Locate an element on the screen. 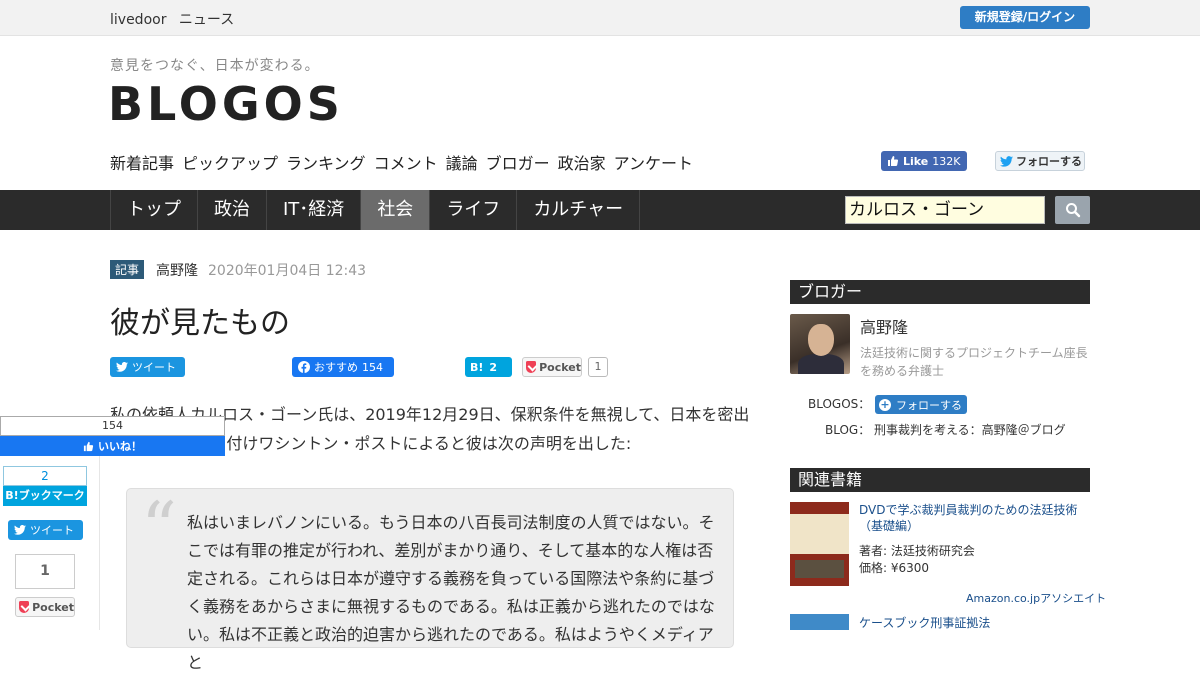 This screenshot has width=1200, height=677. tweet-label: ツイート is located at coordinates (154, 367).